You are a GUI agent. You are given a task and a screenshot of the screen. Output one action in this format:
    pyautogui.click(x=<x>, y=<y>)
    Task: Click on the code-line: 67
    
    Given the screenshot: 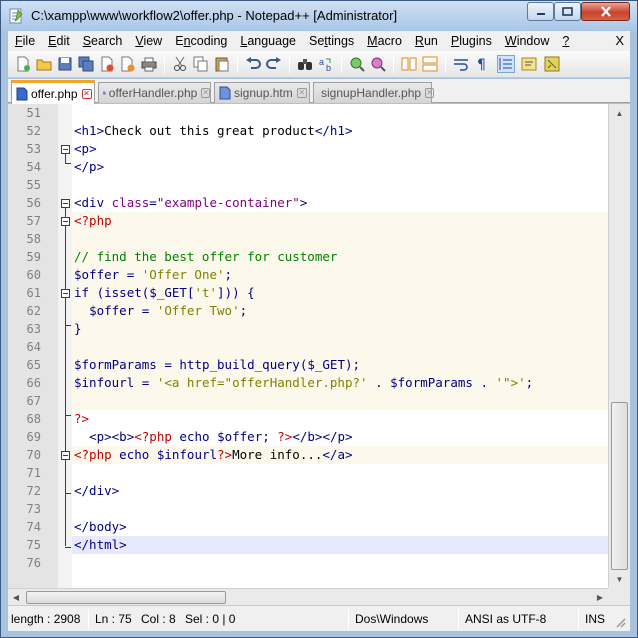 What is the action you would take?
    pyautogui.click(x=308, y=401)
    